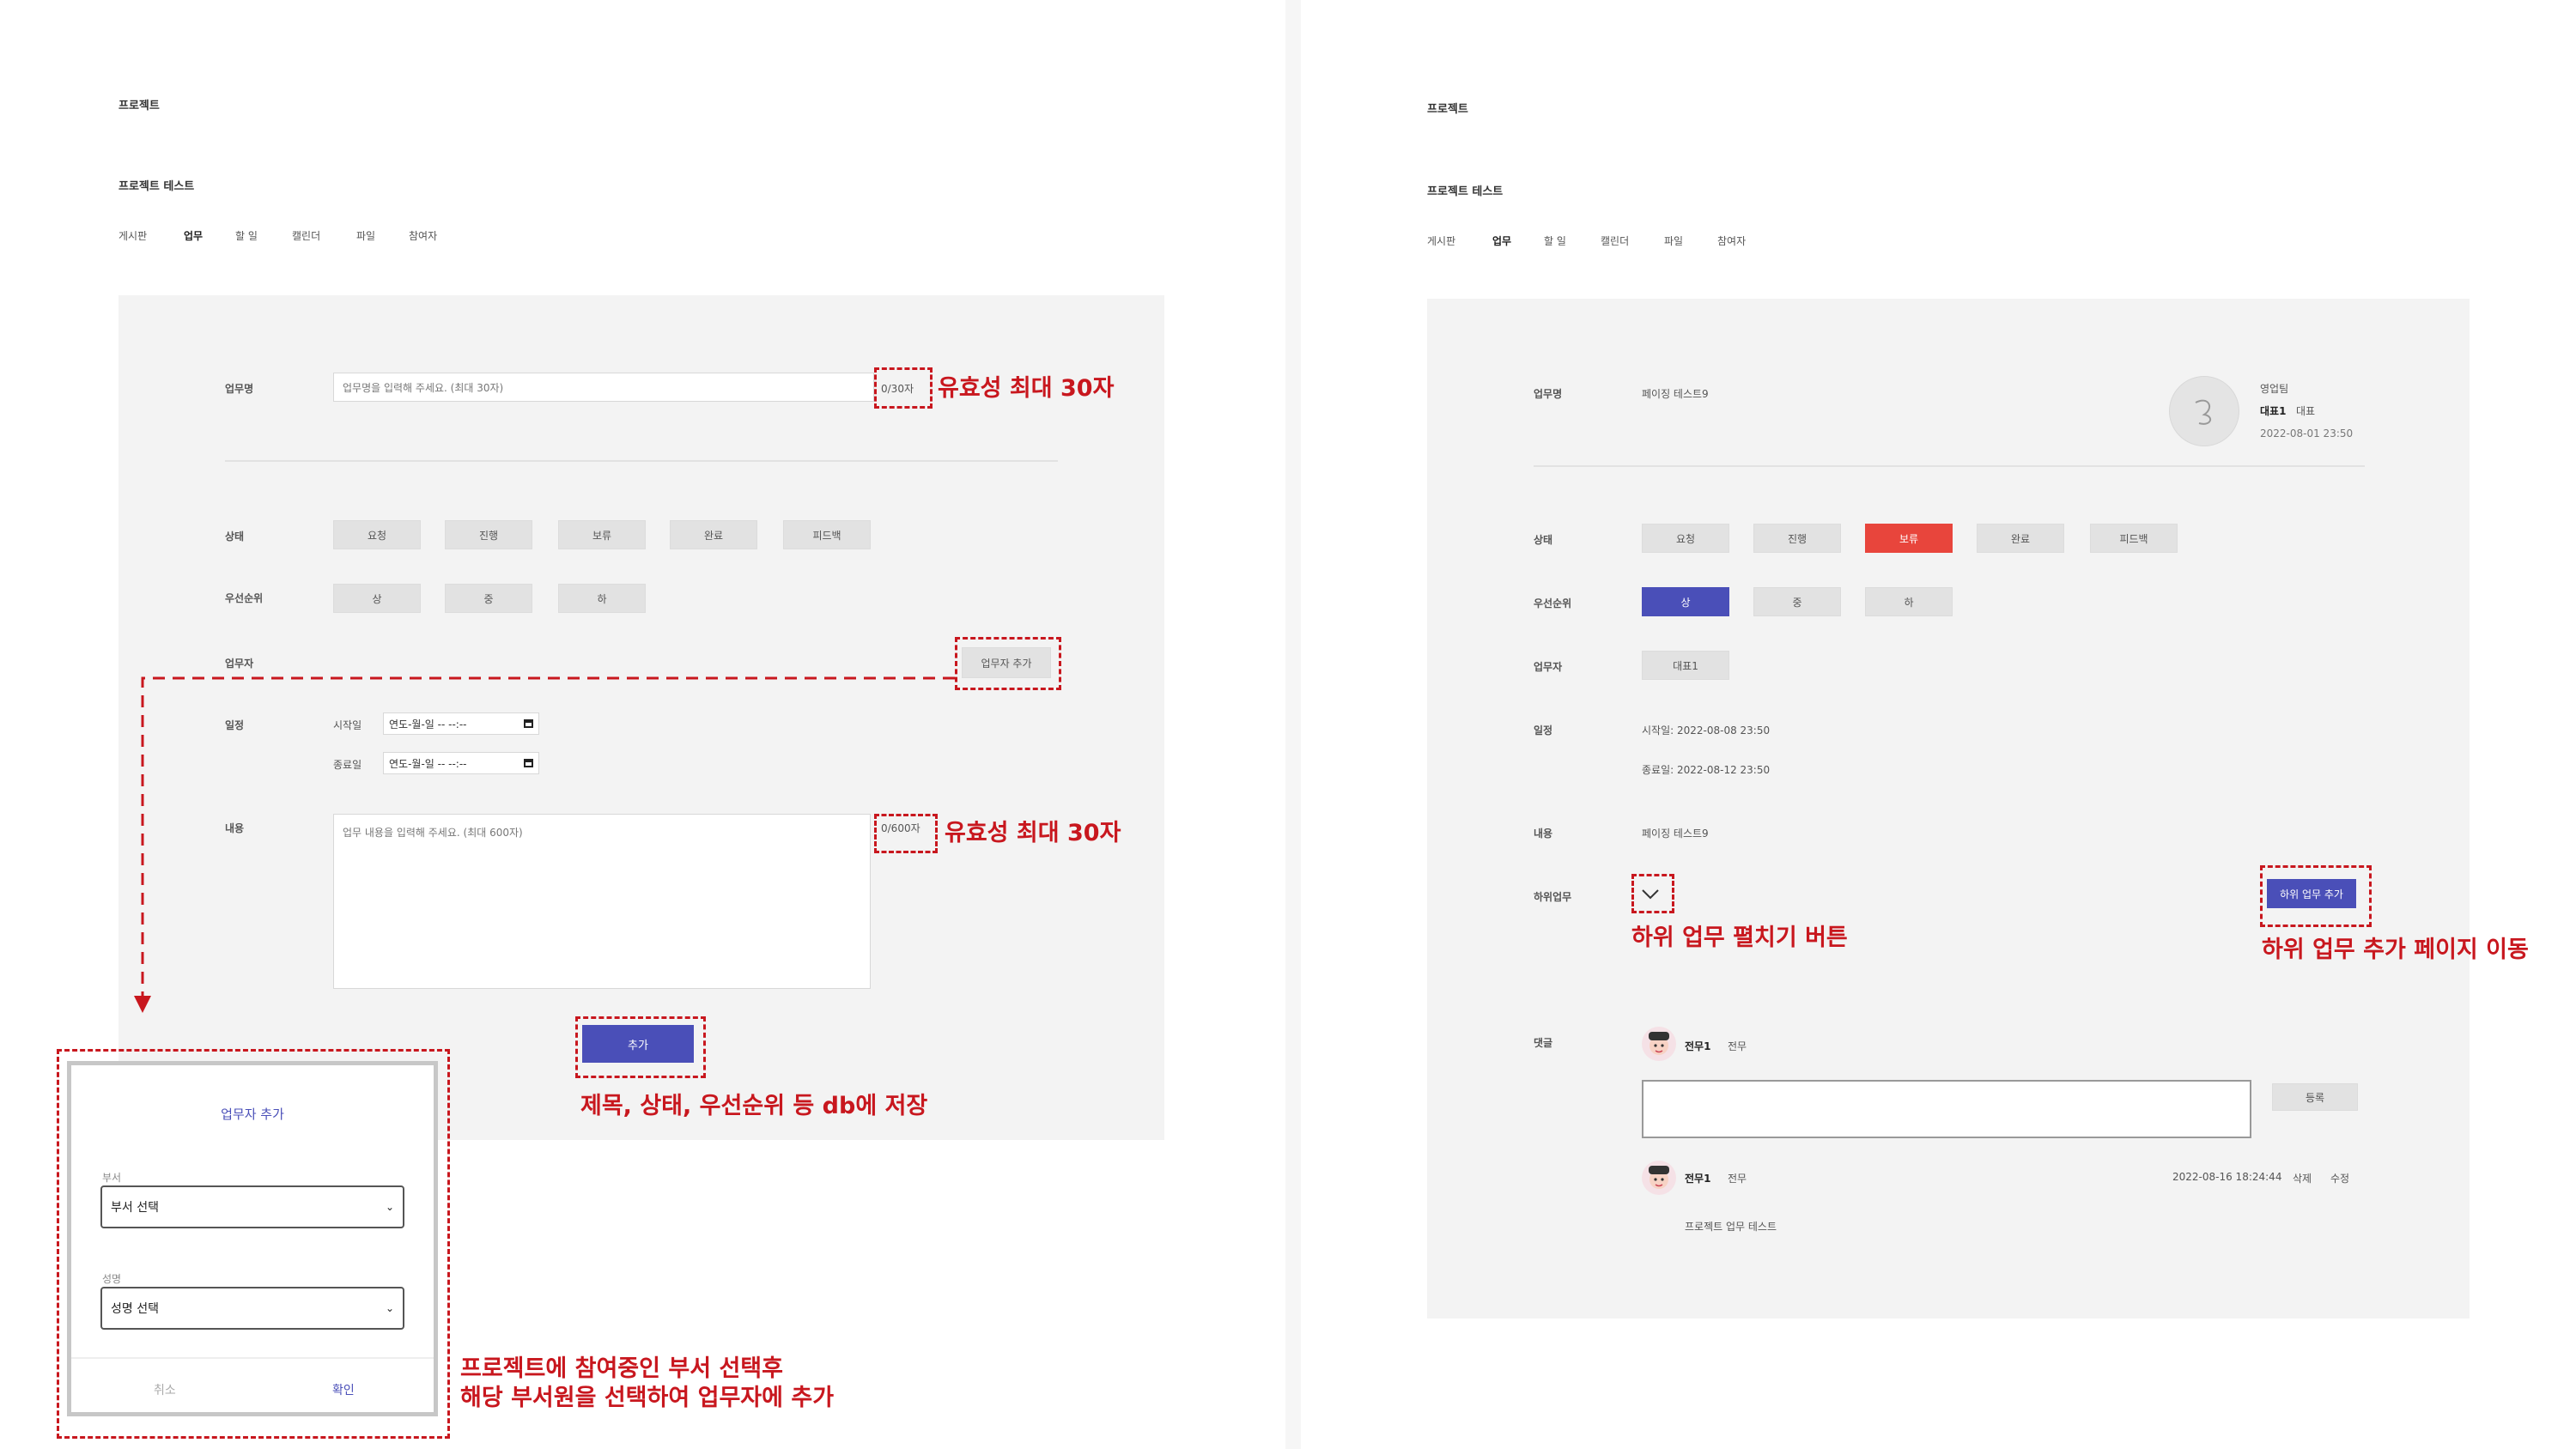 This screenshot has width=2576, height=1449. Describe the element at coordinates (2339, 1178) in the screenshot. I see `comment-edit-button: 수정` at that location.